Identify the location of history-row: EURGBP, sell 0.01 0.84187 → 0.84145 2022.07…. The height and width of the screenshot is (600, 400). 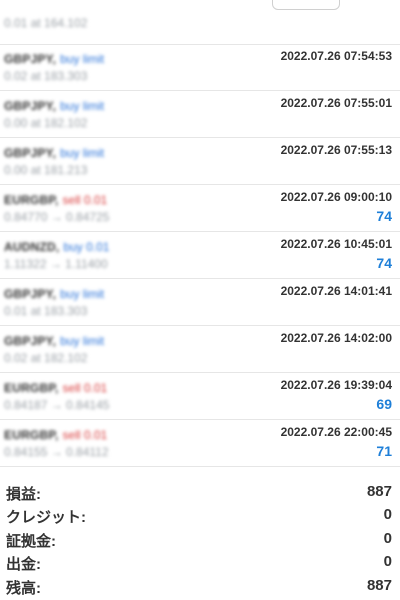
(200, 396).